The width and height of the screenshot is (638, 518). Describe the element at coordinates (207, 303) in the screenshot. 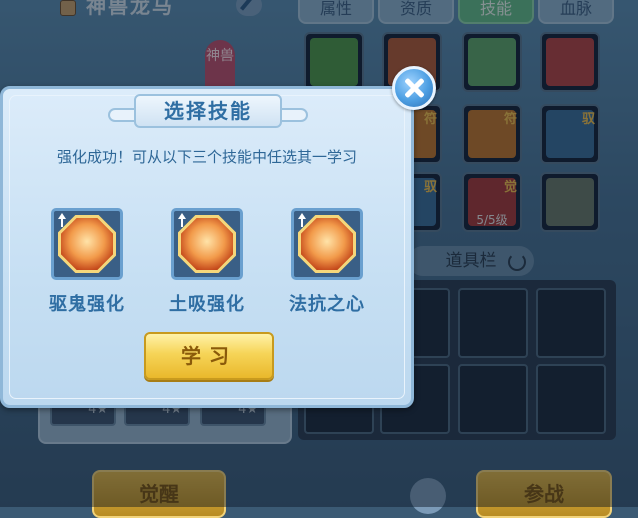

I see `skill-option-2-label: 土吸强化` at that location.